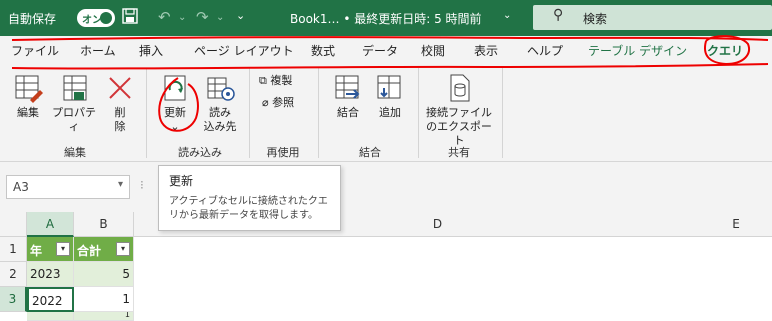 The image size is (772, 321). What do you see at coordinates (75, 88) in the screenshot?
I see `properties-icon` at bounding box center [75, 88].